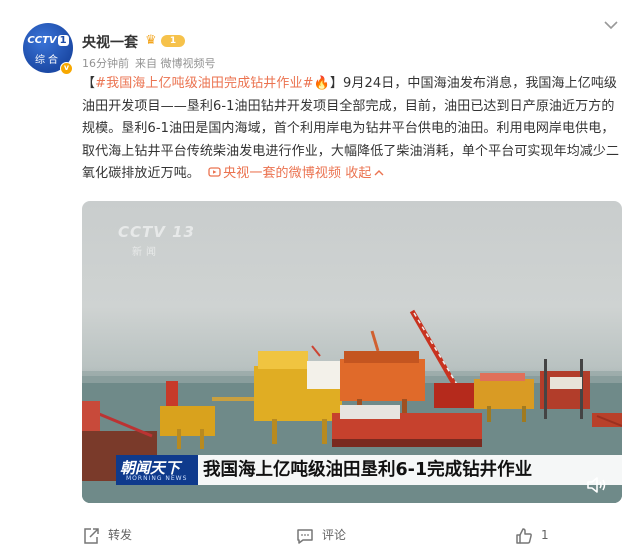  I want to click on comment-label: 评论, so click(334, 535).